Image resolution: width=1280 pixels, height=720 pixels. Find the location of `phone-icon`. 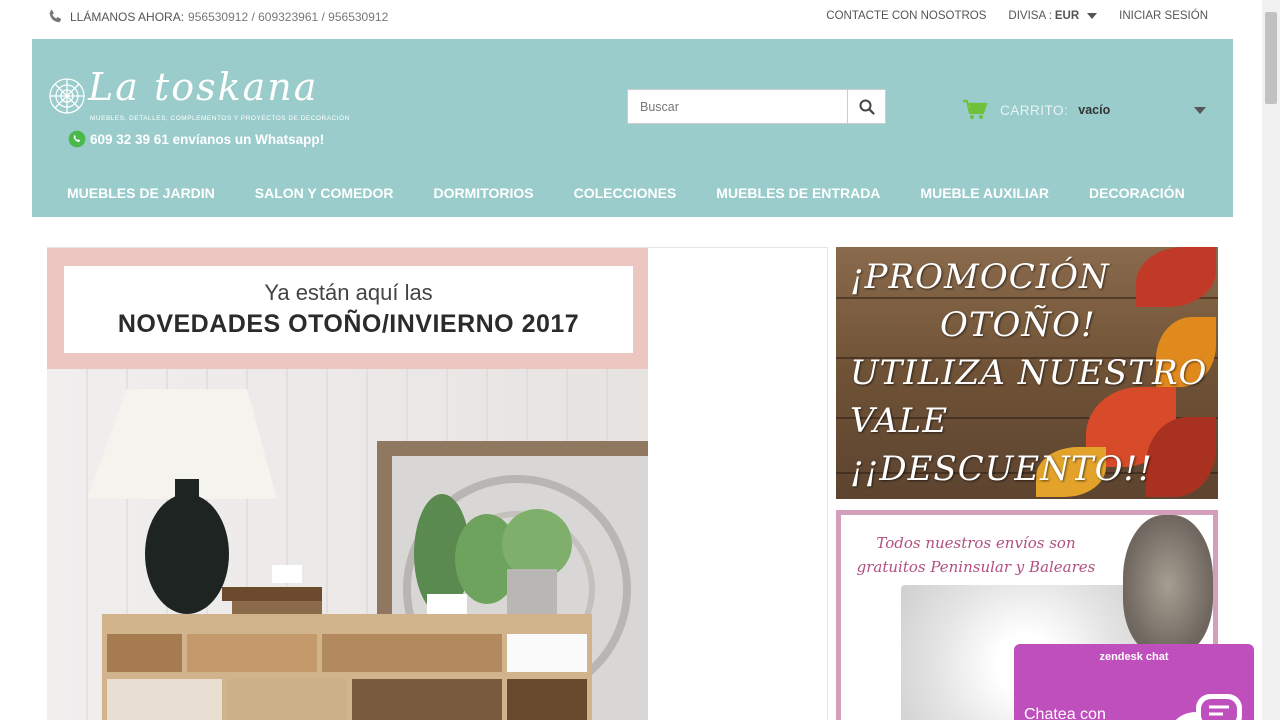

phone-icon is located at coordinates (55, 16).